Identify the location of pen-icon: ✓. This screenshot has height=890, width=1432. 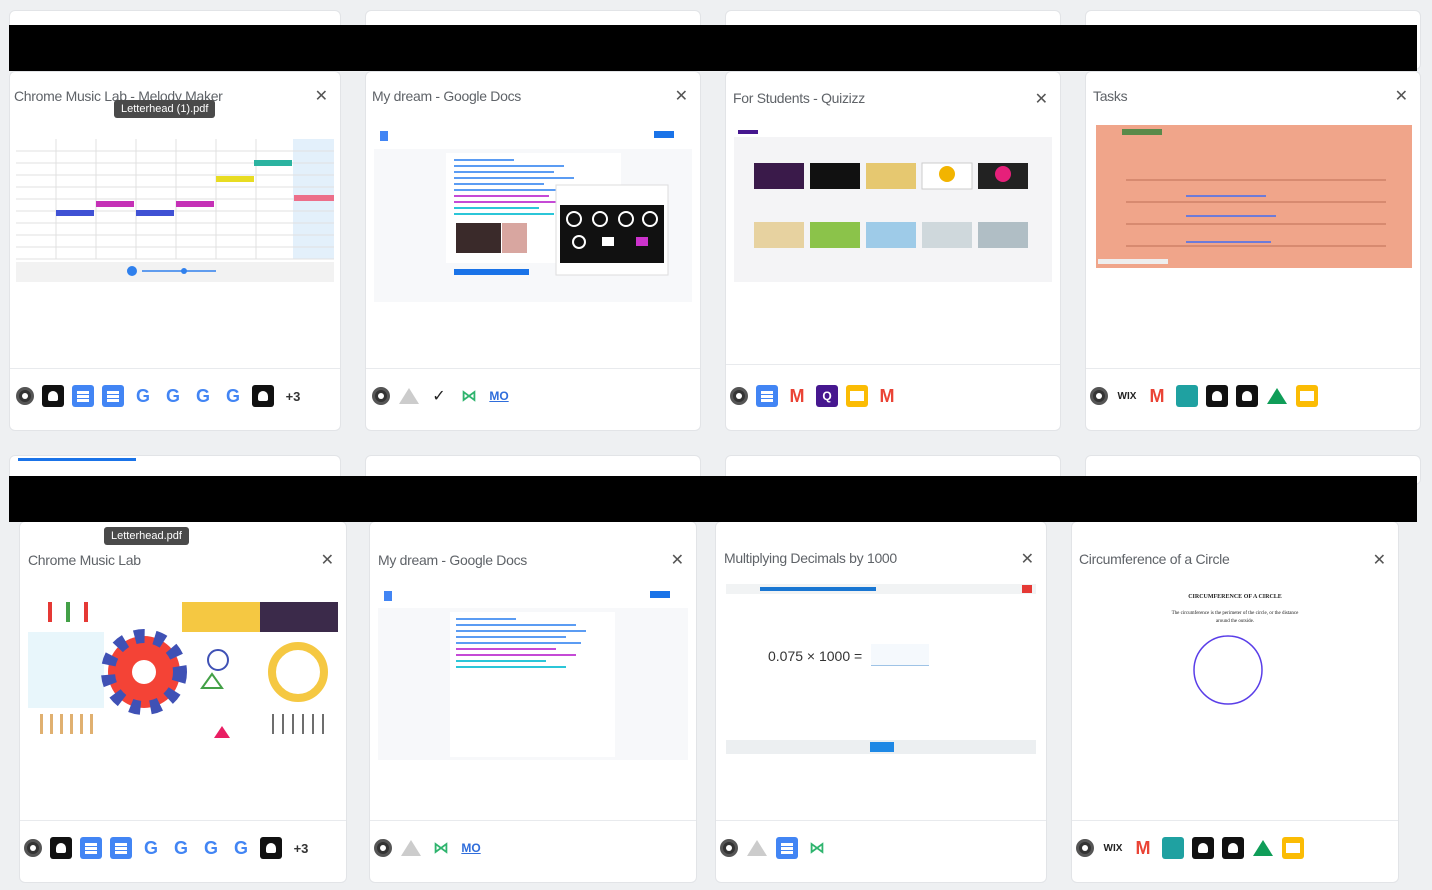
(439, 396).